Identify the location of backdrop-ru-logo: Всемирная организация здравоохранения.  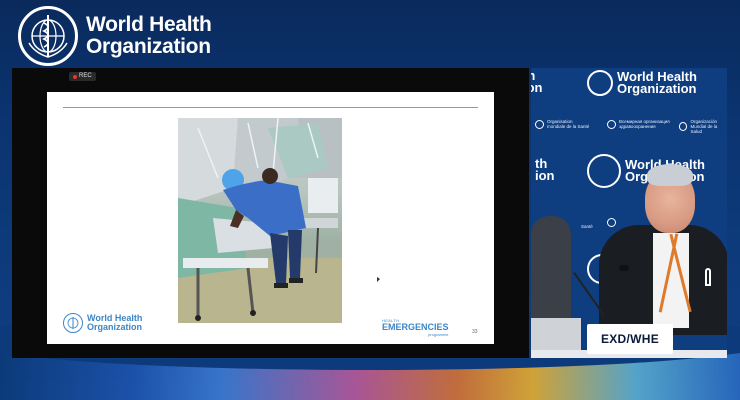
(638, 124).